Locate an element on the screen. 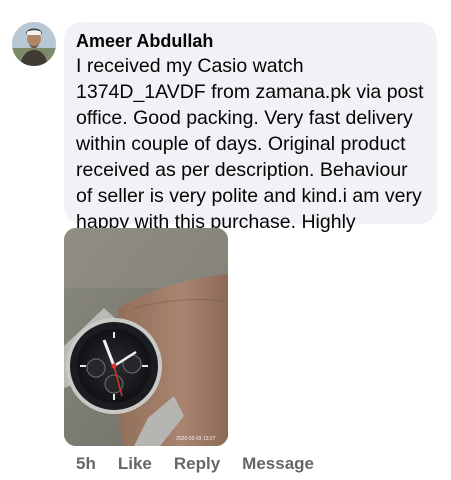 This screenshot has height=480, width=451. avatar-image is located at coordinates (34, 44).